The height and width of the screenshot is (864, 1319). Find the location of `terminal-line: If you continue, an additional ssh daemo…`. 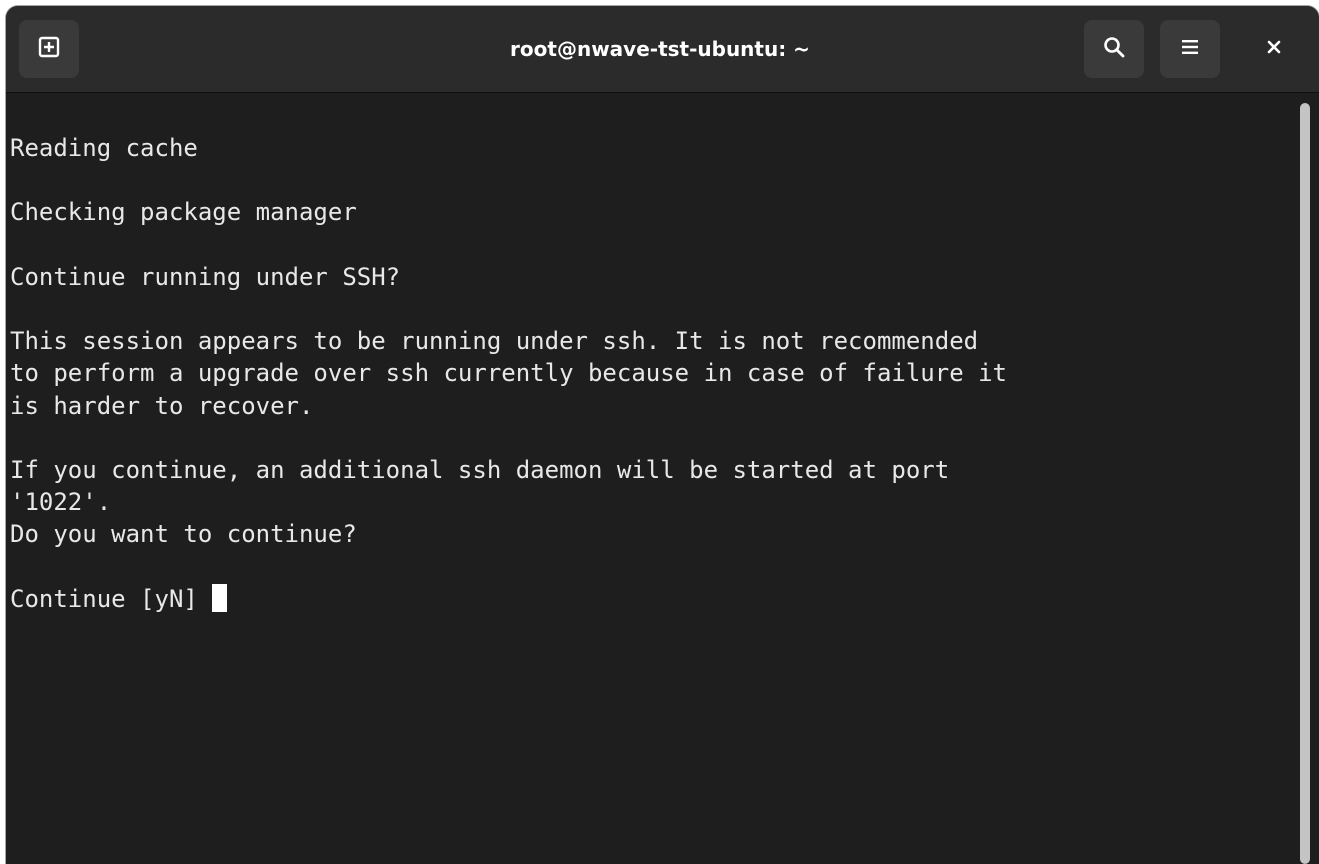

terminal-line: If you continue, an additional ssh daemo… is located at coordinates (480, 470).